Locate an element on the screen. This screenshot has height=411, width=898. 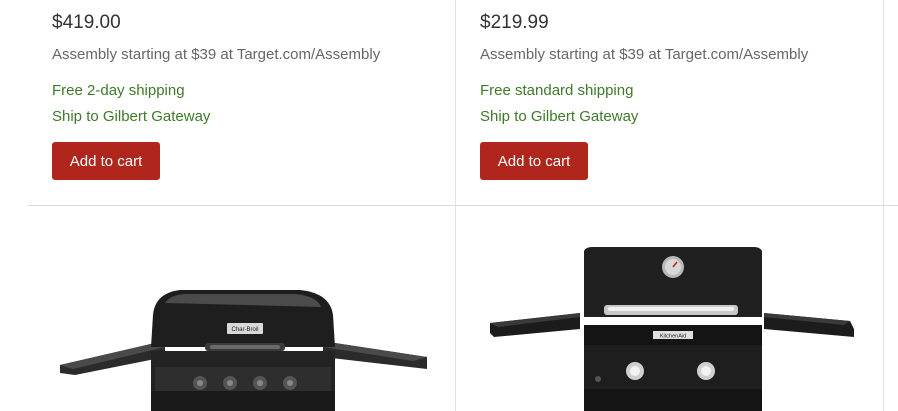
grill-brand-mark: Char-Broil is located at coordinates (244, 330).